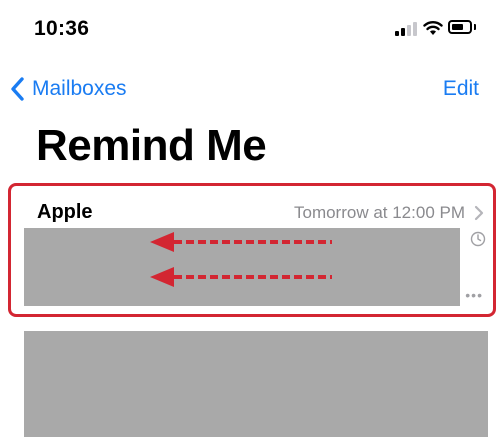 This screenshot has width=500, height=448. What do you see at coordinates (433, 28) in the screenshot?
I see `wifi-icon` at bounding box center [433, 28].